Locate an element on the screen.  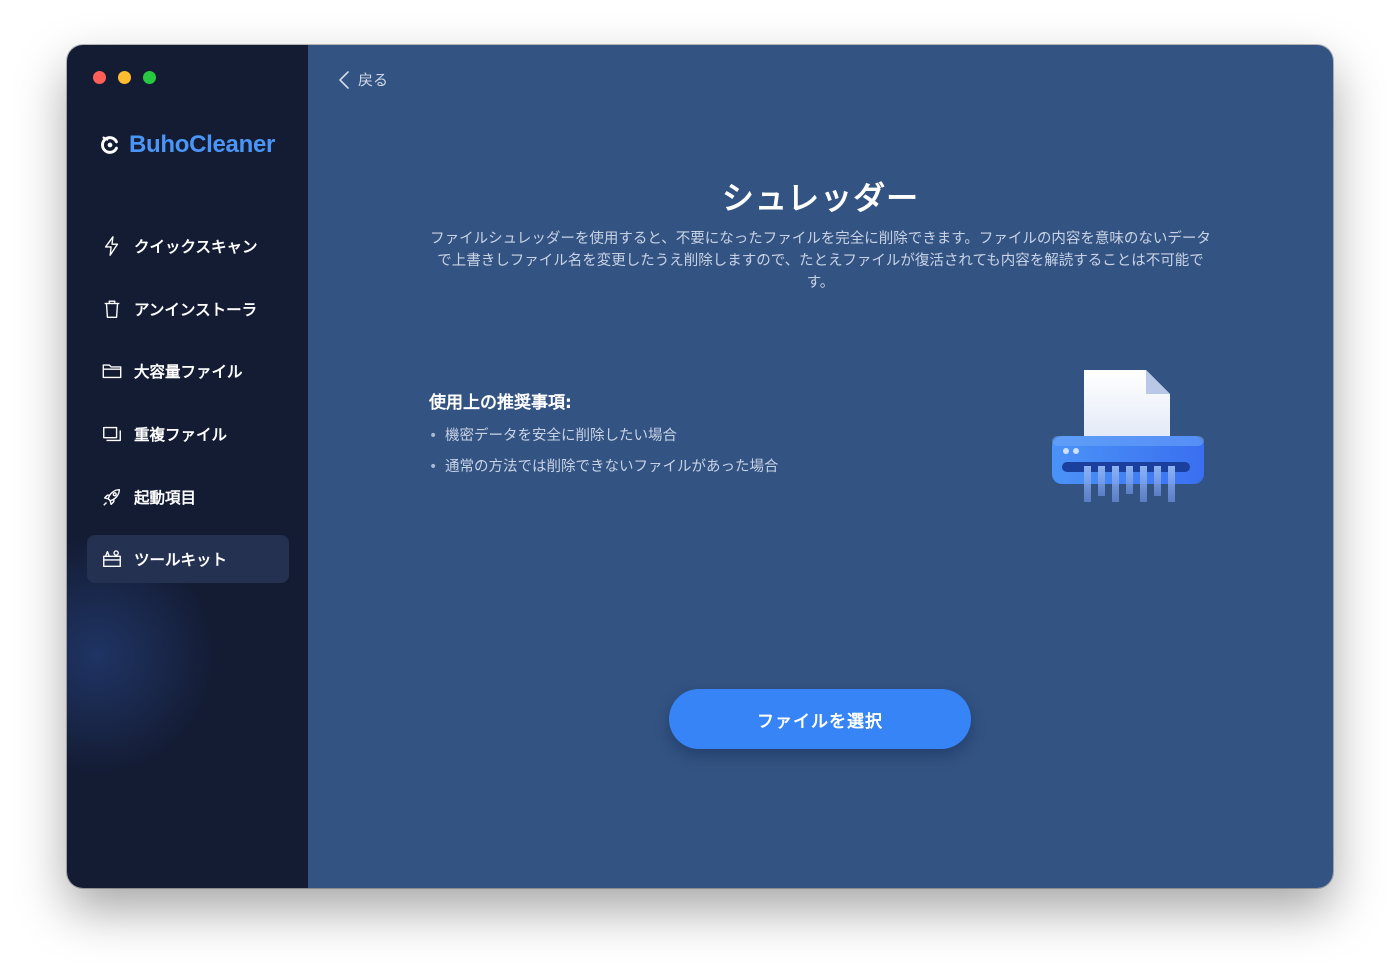
minimize-window-button is located at coordinates (124, 77).